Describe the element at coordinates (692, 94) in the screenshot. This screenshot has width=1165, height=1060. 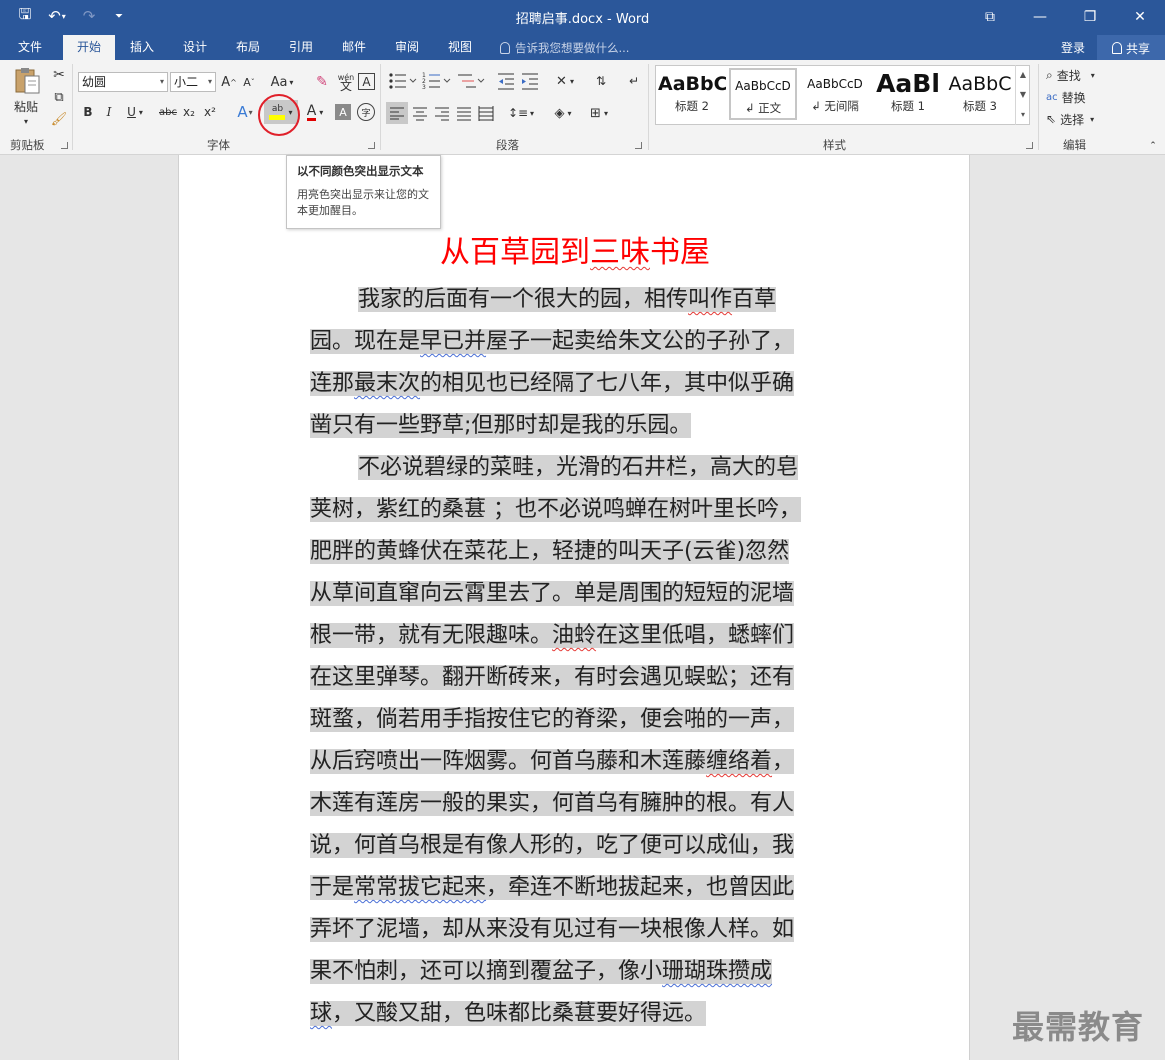
I see `style-heading-2: AaBbC 标题 2` at that location.